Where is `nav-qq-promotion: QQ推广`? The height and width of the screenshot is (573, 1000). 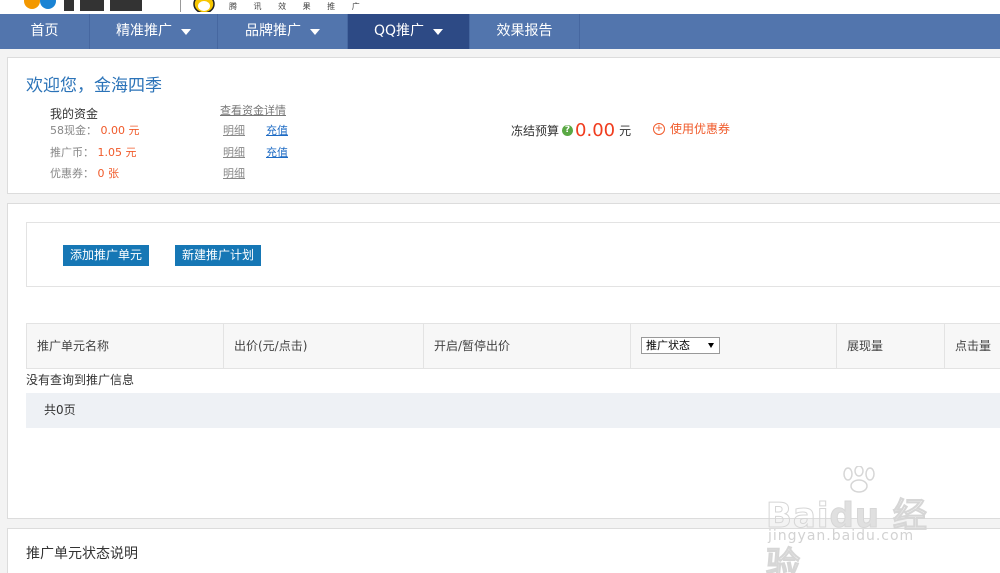 nav-qq-promotion: QQ推广 is located at coordinates (409, 31).